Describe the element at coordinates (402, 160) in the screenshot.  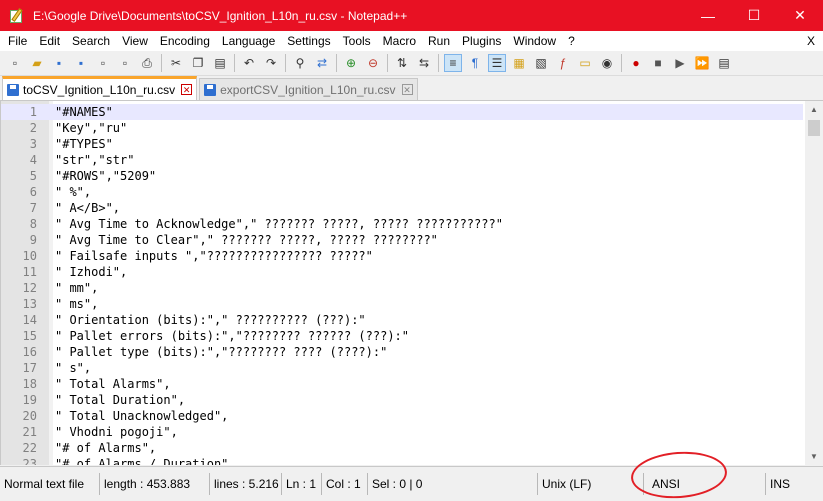
I see `editor-line: 4 "str","str"` at that location.